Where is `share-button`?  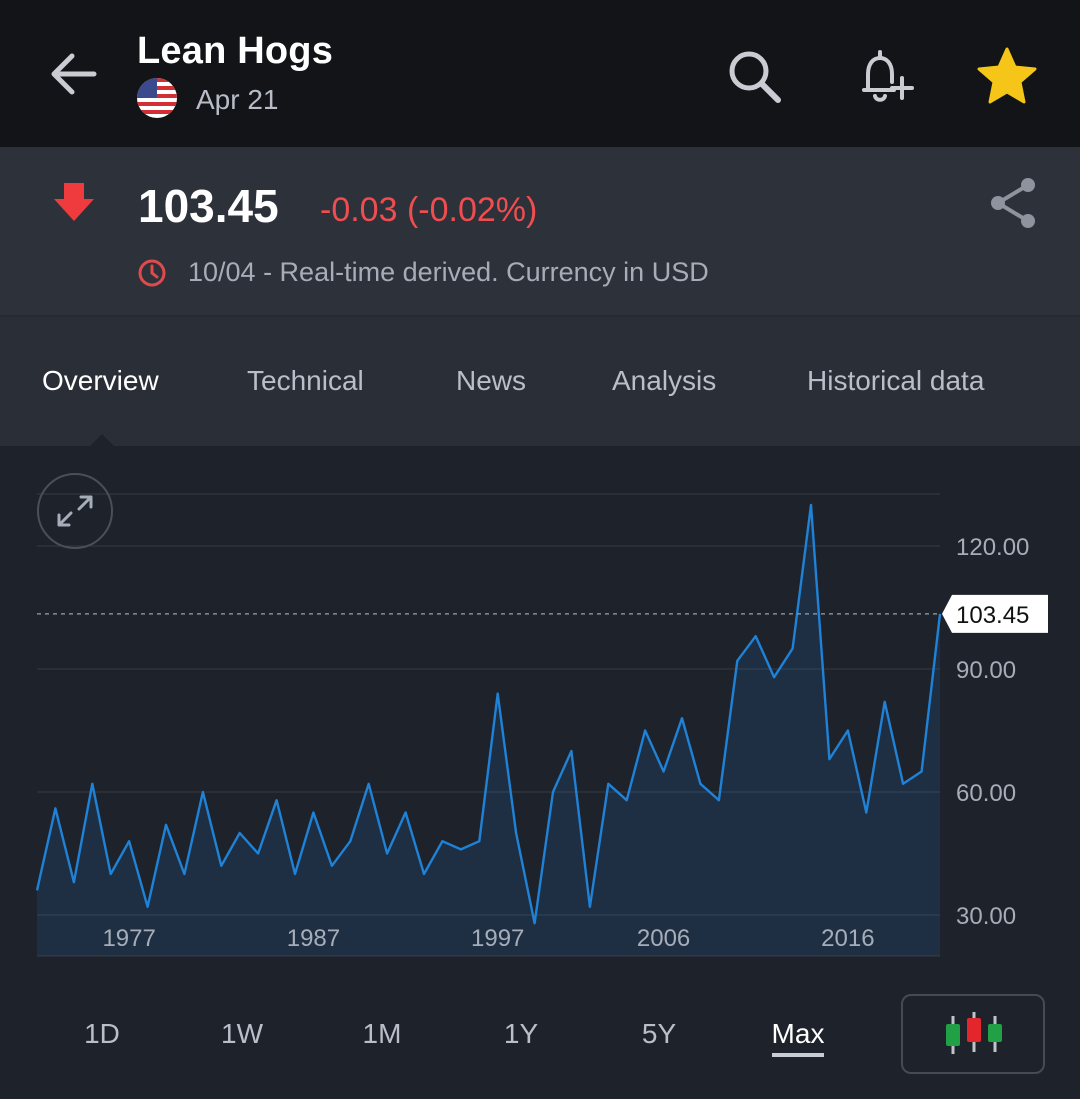 share-button is located at coordinates (1014, 203).